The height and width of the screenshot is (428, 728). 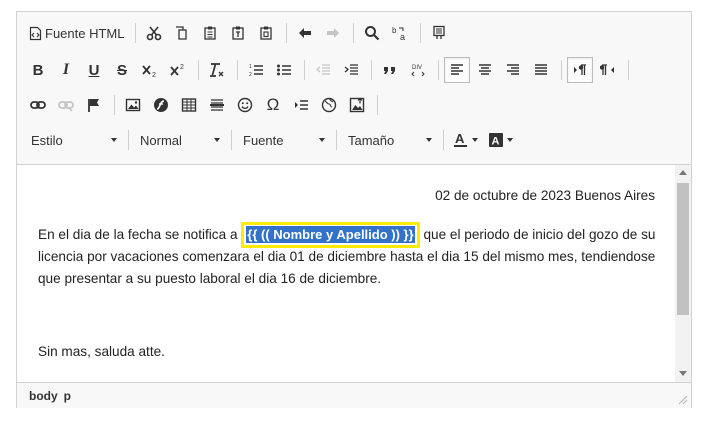 I want to click on page-break-icon, so click(x=301, y=105).